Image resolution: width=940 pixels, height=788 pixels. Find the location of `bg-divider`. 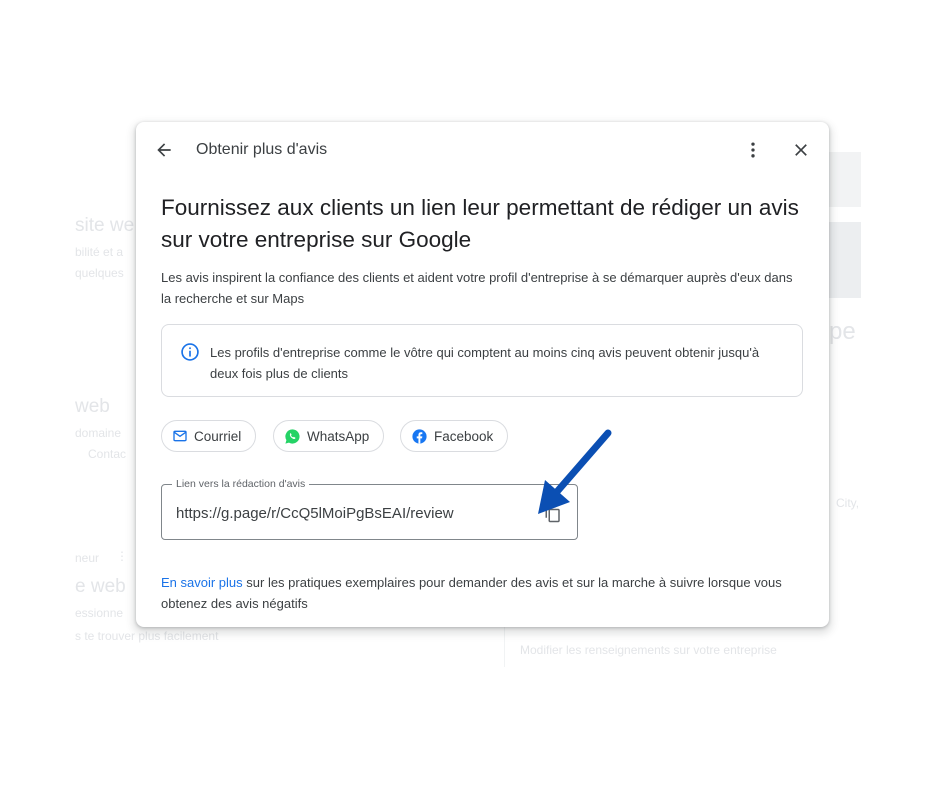

bg-divider is located at coordinates (504, 647).